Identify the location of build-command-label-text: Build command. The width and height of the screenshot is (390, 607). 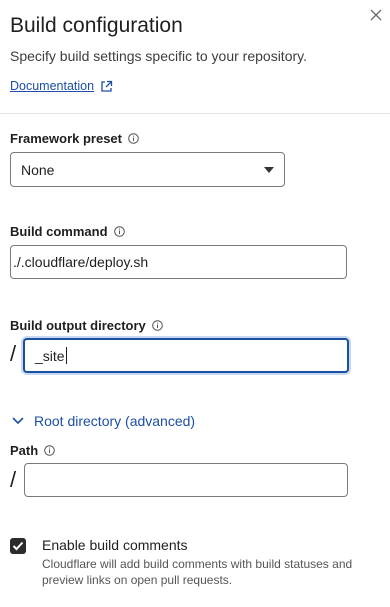
(59, 231).